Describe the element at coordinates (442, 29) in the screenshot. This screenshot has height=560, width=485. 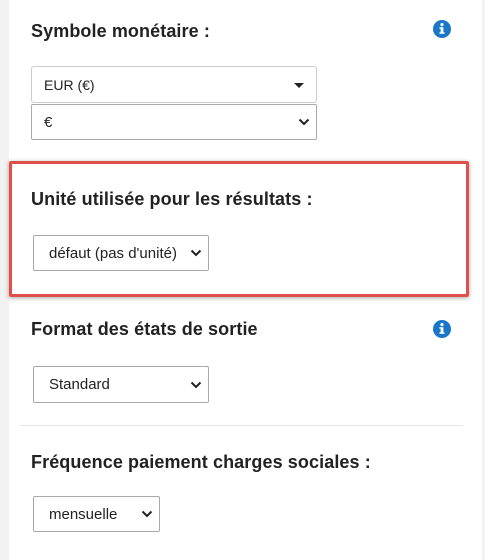
I see `currency-info-icon` at that location.